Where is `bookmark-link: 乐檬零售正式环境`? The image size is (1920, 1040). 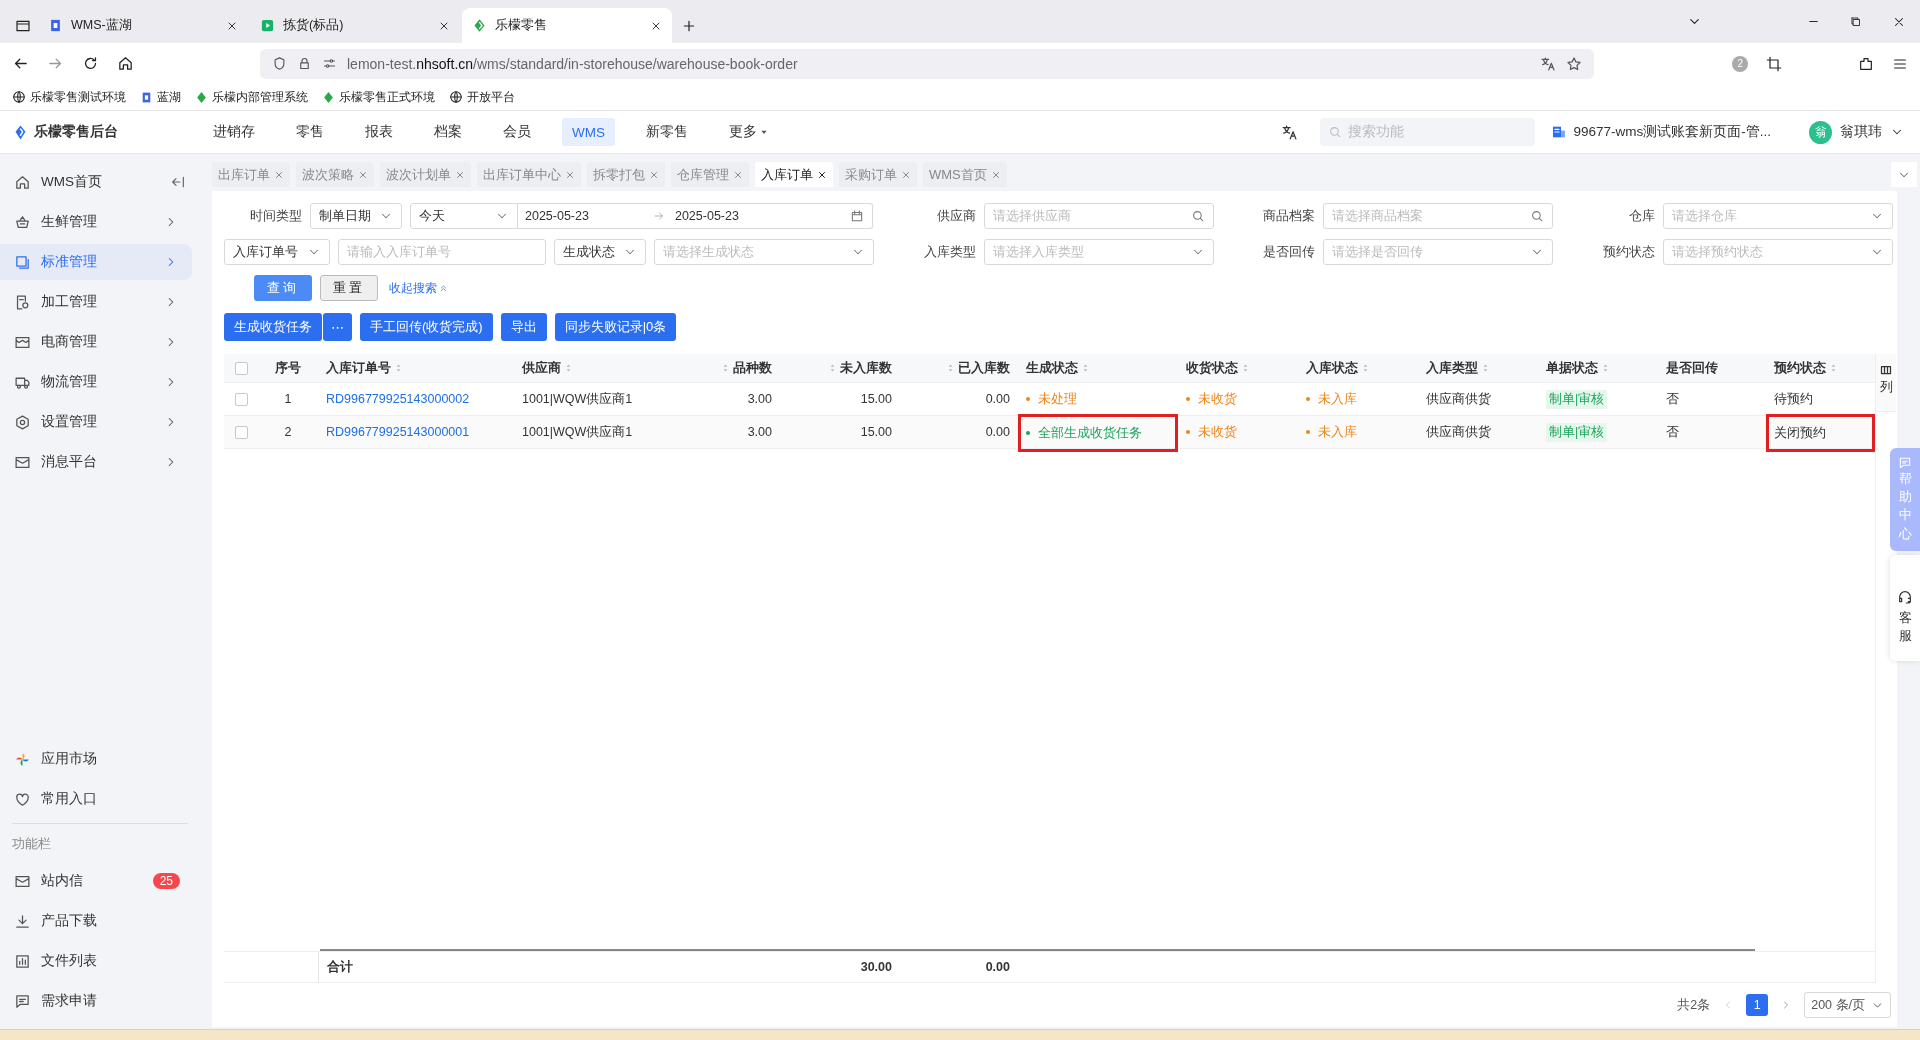
bookmark-link: 乐檬零售正式环境 is located at coordinates (387, 97).